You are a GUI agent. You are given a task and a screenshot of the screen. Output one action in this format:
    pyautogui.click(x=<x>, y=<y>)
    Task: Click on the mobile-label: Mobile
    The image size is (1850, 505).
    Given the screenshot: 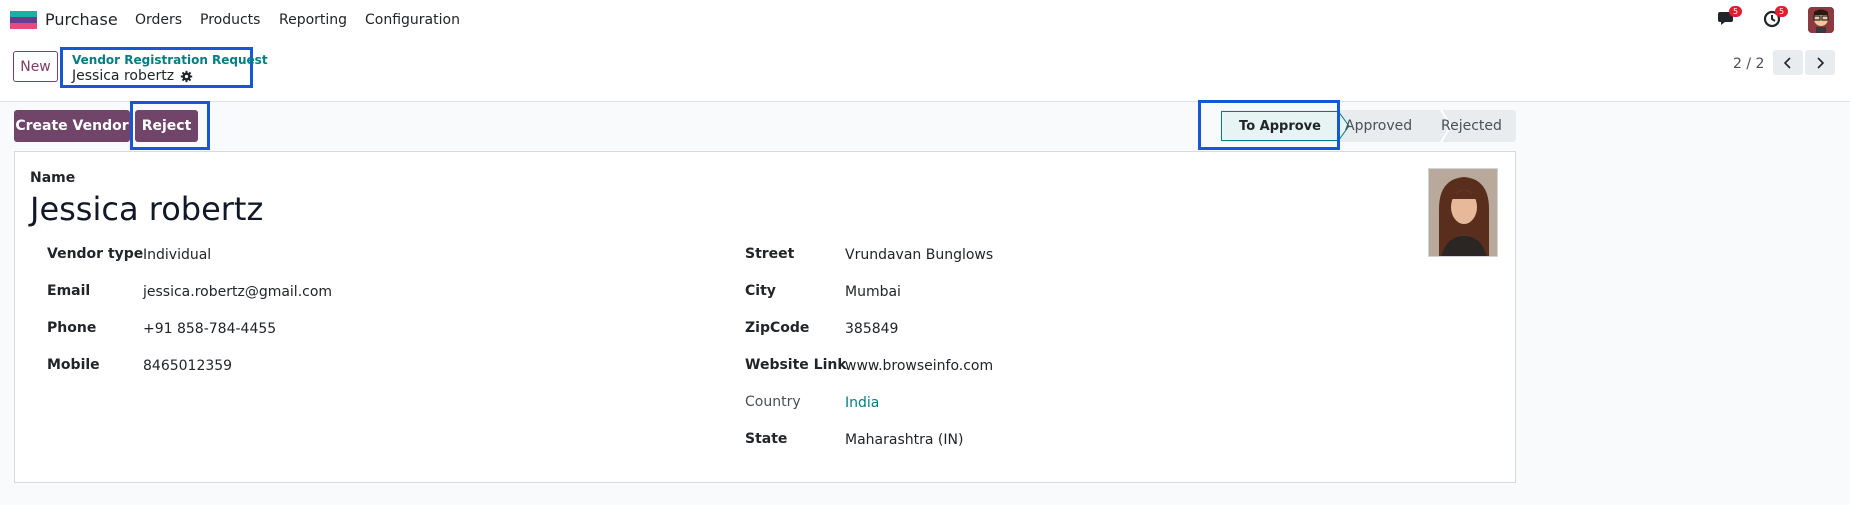 What is the action you would take?
    pyautogui.click(x=73, y=365)
    